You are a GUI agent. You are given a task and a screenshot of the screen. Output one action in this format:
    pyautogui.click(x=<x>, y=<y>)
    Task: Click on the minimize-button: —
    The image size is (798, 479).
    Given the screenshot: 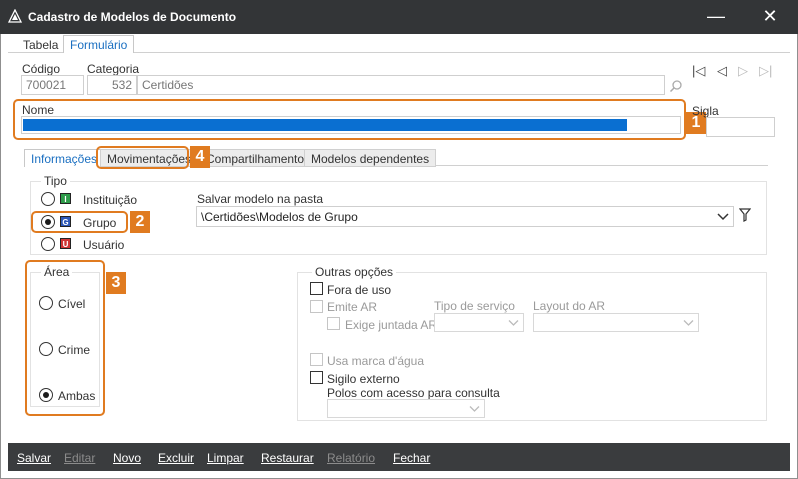 What is the action you would take?
    pyautogui.click(x=716, y=16)
    